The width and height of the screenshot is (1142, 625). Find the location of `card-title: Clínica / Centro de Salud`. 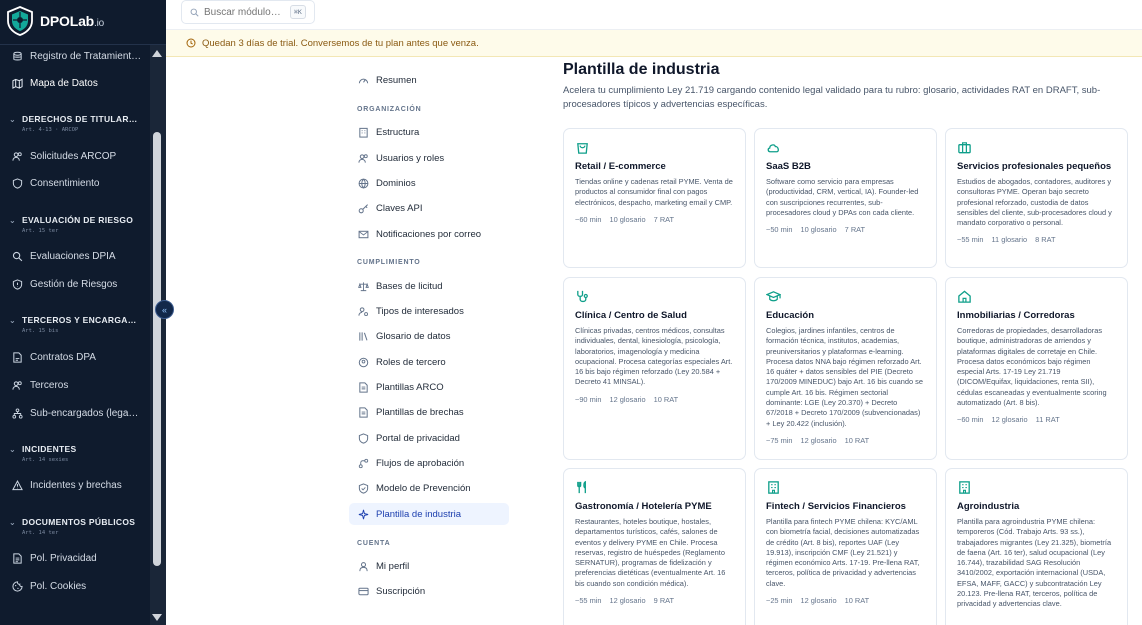

card-title: Clínica / Centro de Salud is located at coordinates (631, 315).